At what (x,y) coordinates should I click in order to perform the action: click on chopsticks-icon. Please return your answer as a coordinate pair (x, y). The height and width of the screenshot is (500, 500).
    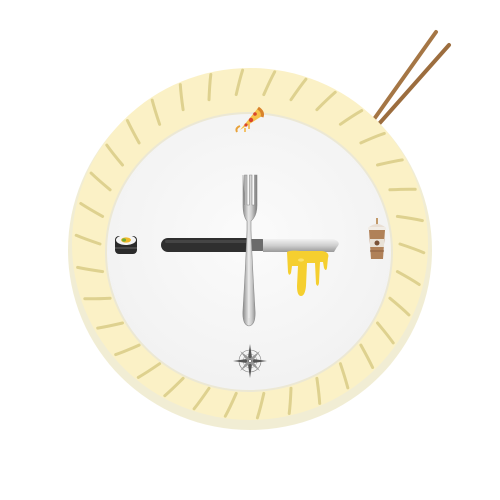
    Looking at the image, I should click on (410, 78).